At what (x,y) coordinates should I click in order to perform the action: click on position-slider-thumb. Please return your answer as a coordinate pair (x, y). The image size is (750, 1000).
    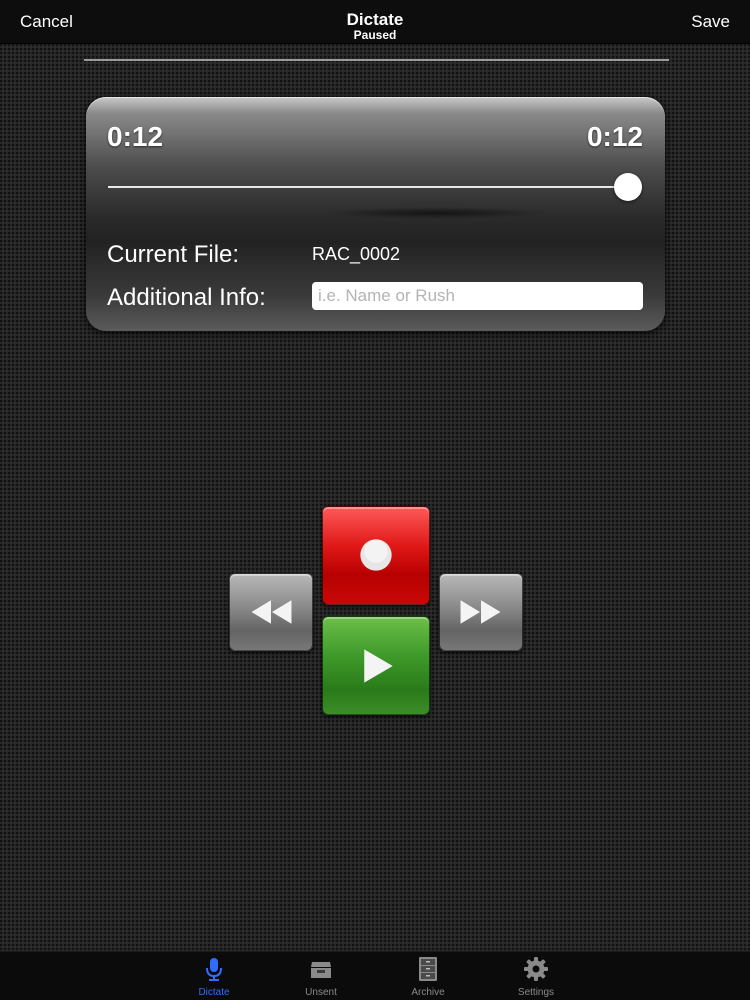
    Looking at the image, I should click on (628, 187).